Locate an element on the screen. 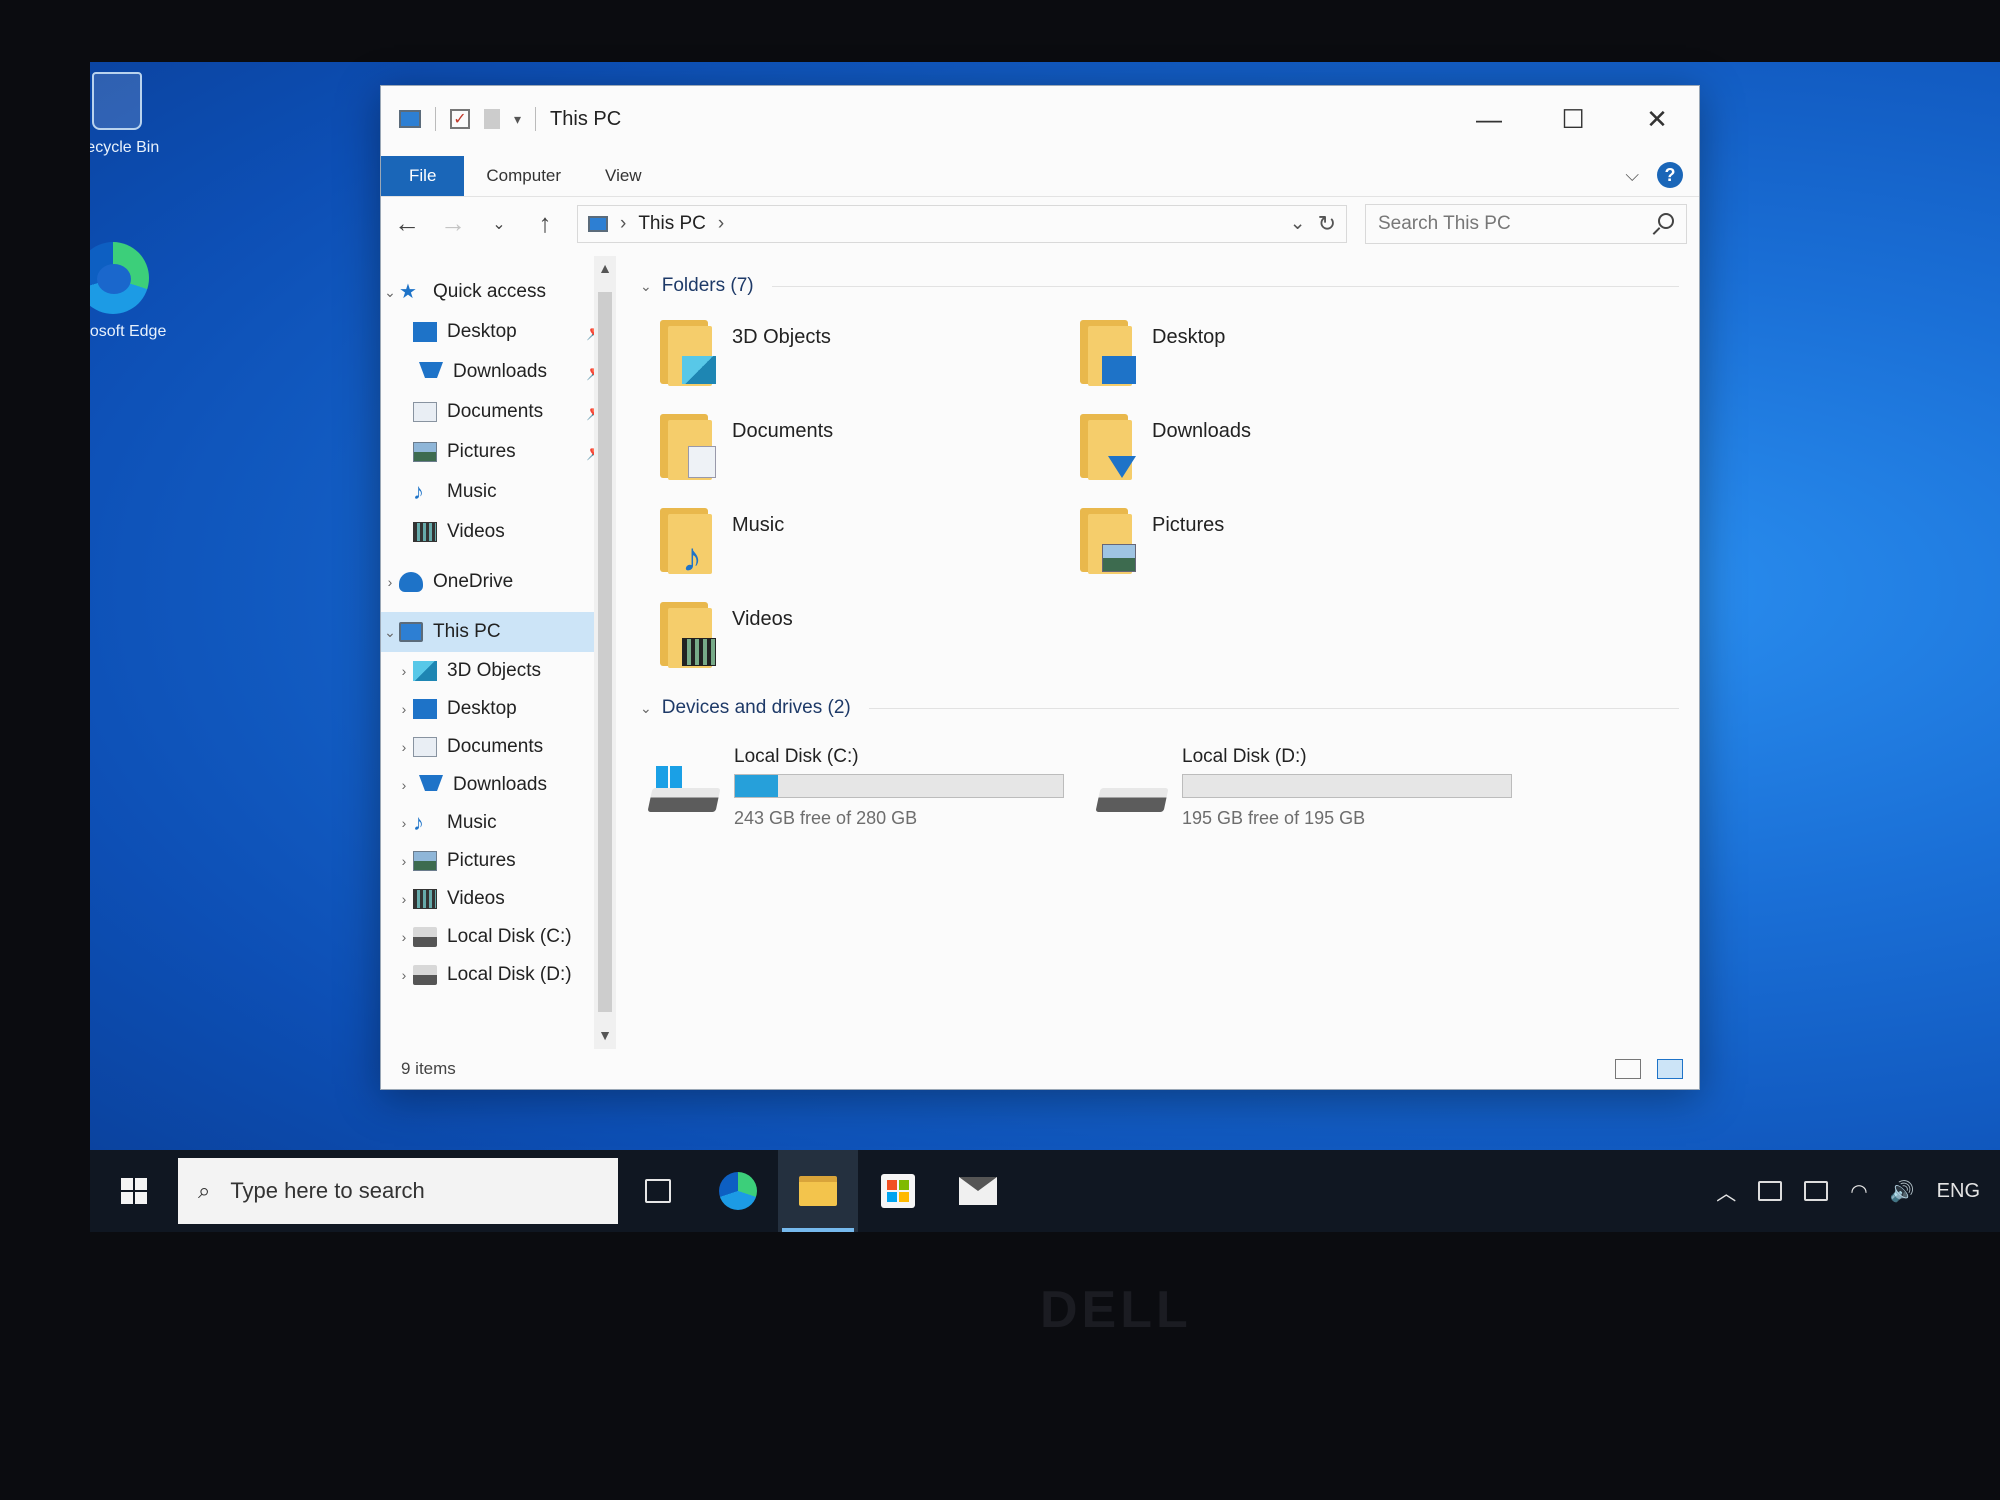 The height and width of the screenshot is (1500, 2000). nav-pc-desktop: › Desktop is located at coordinates (498, 709).